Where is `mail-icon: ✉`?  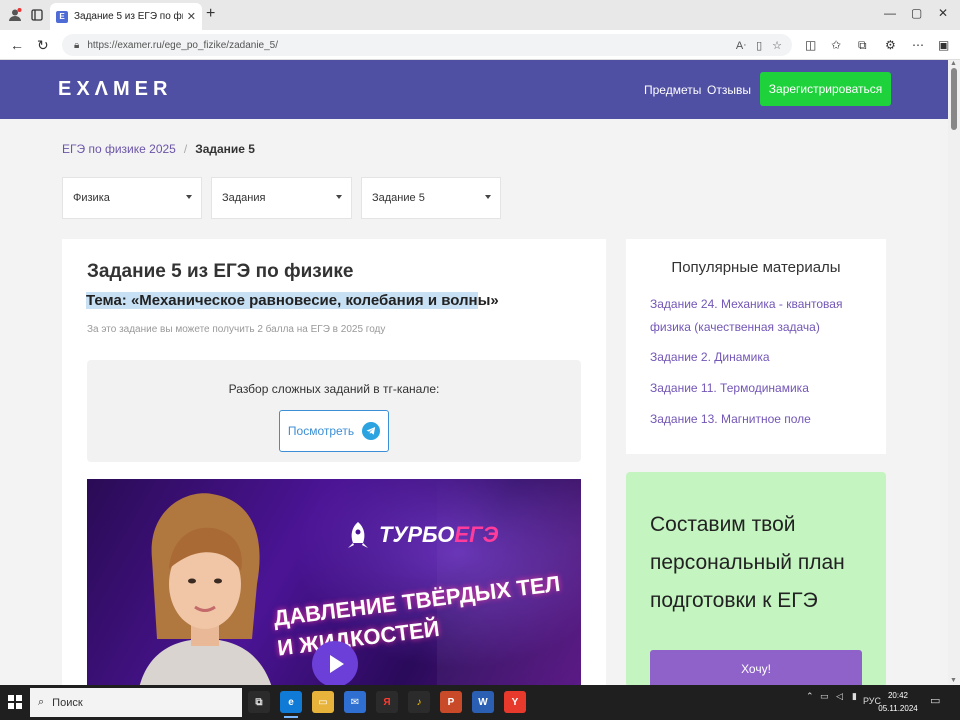 mail-icon: ✉ is located at coordinates (355, 702).